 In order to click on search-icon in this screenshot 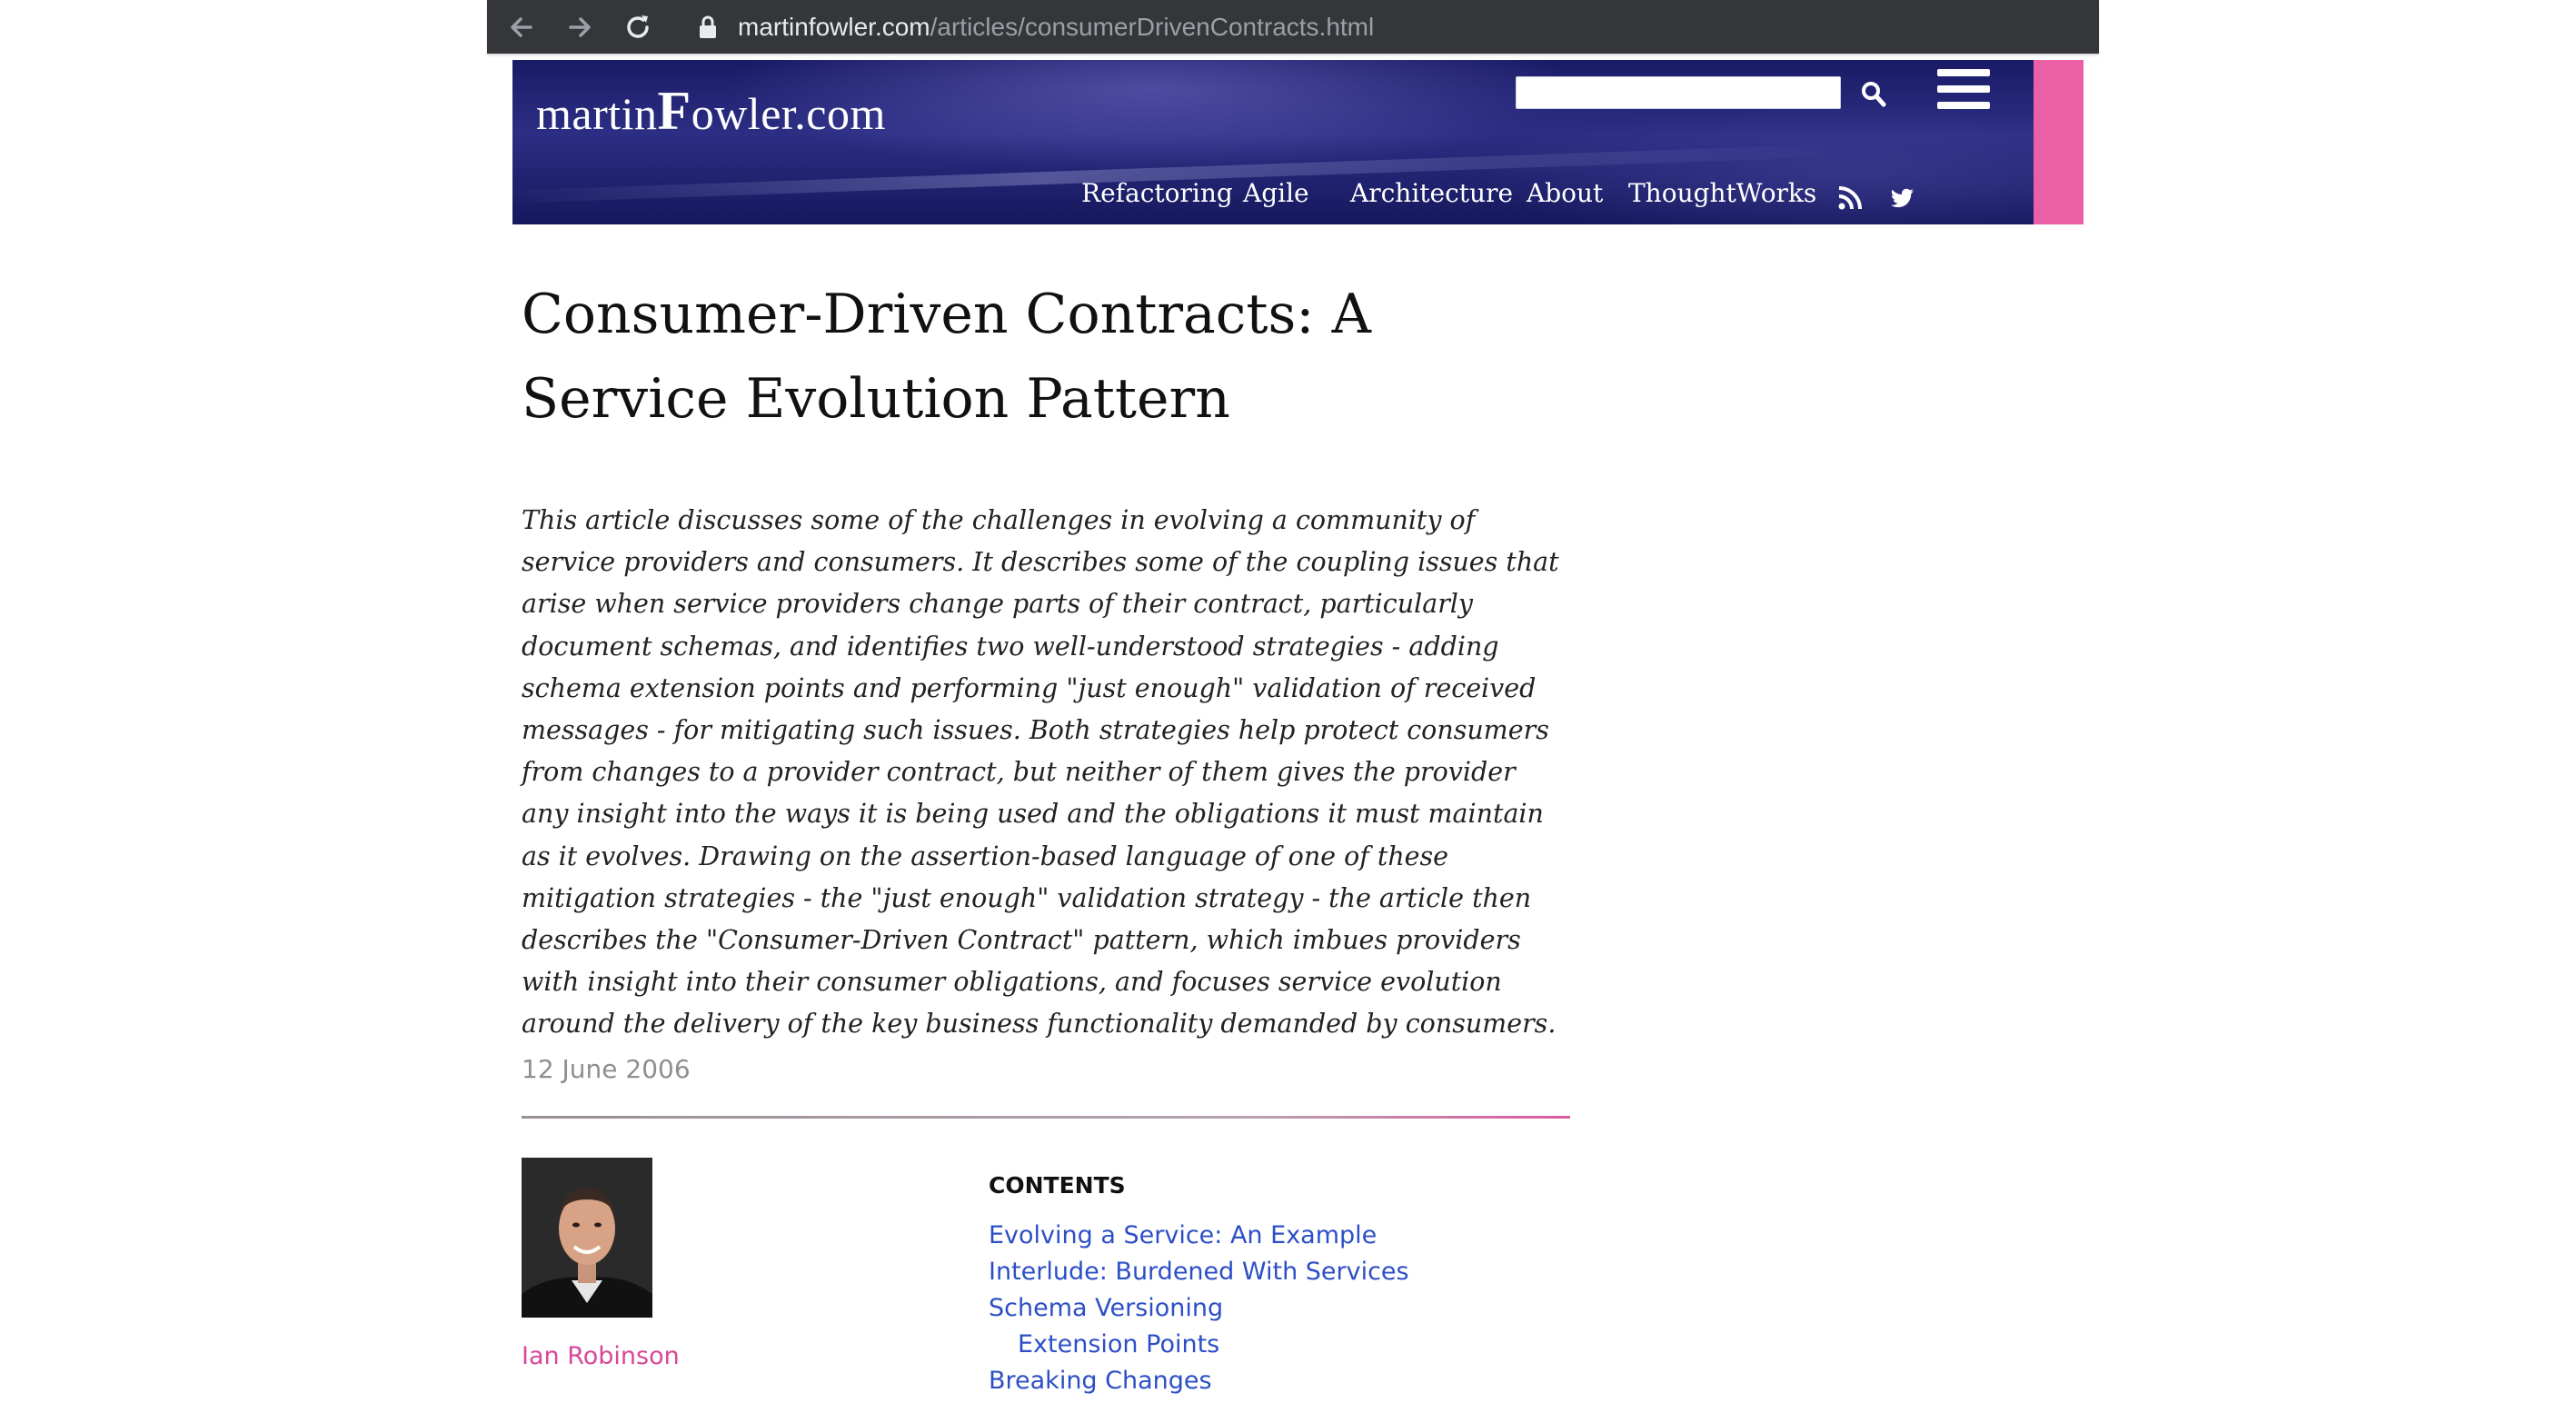, I will do `click(1873, 93)`.